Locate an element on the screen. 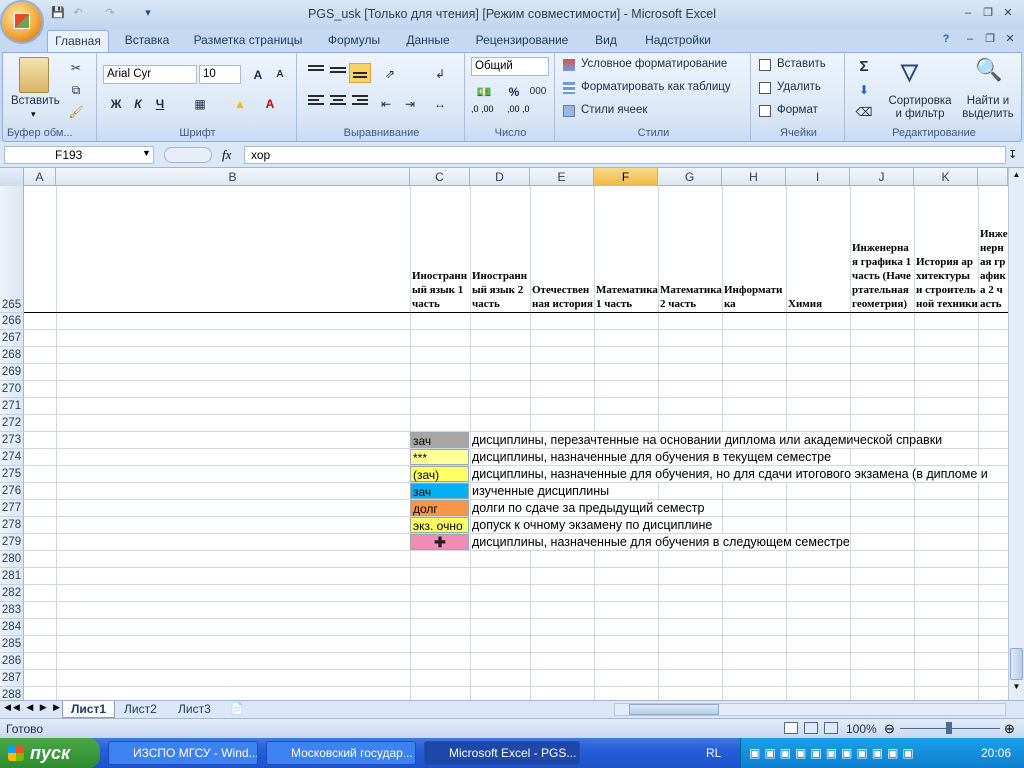  paste-button: Вставить is located at coordinates (35, 101).